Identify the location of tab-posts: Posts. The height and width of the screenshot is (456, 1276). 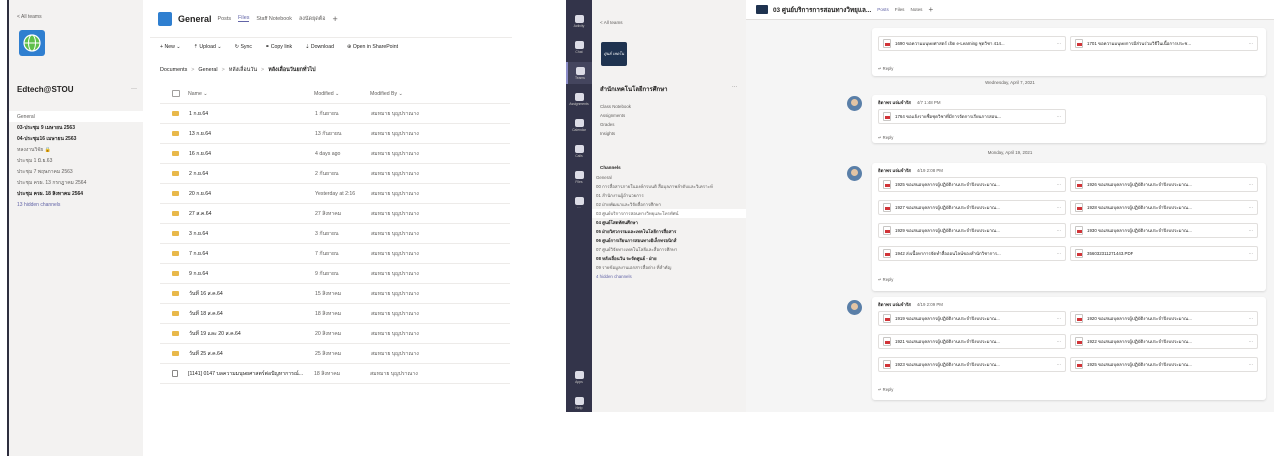
(883, 9).